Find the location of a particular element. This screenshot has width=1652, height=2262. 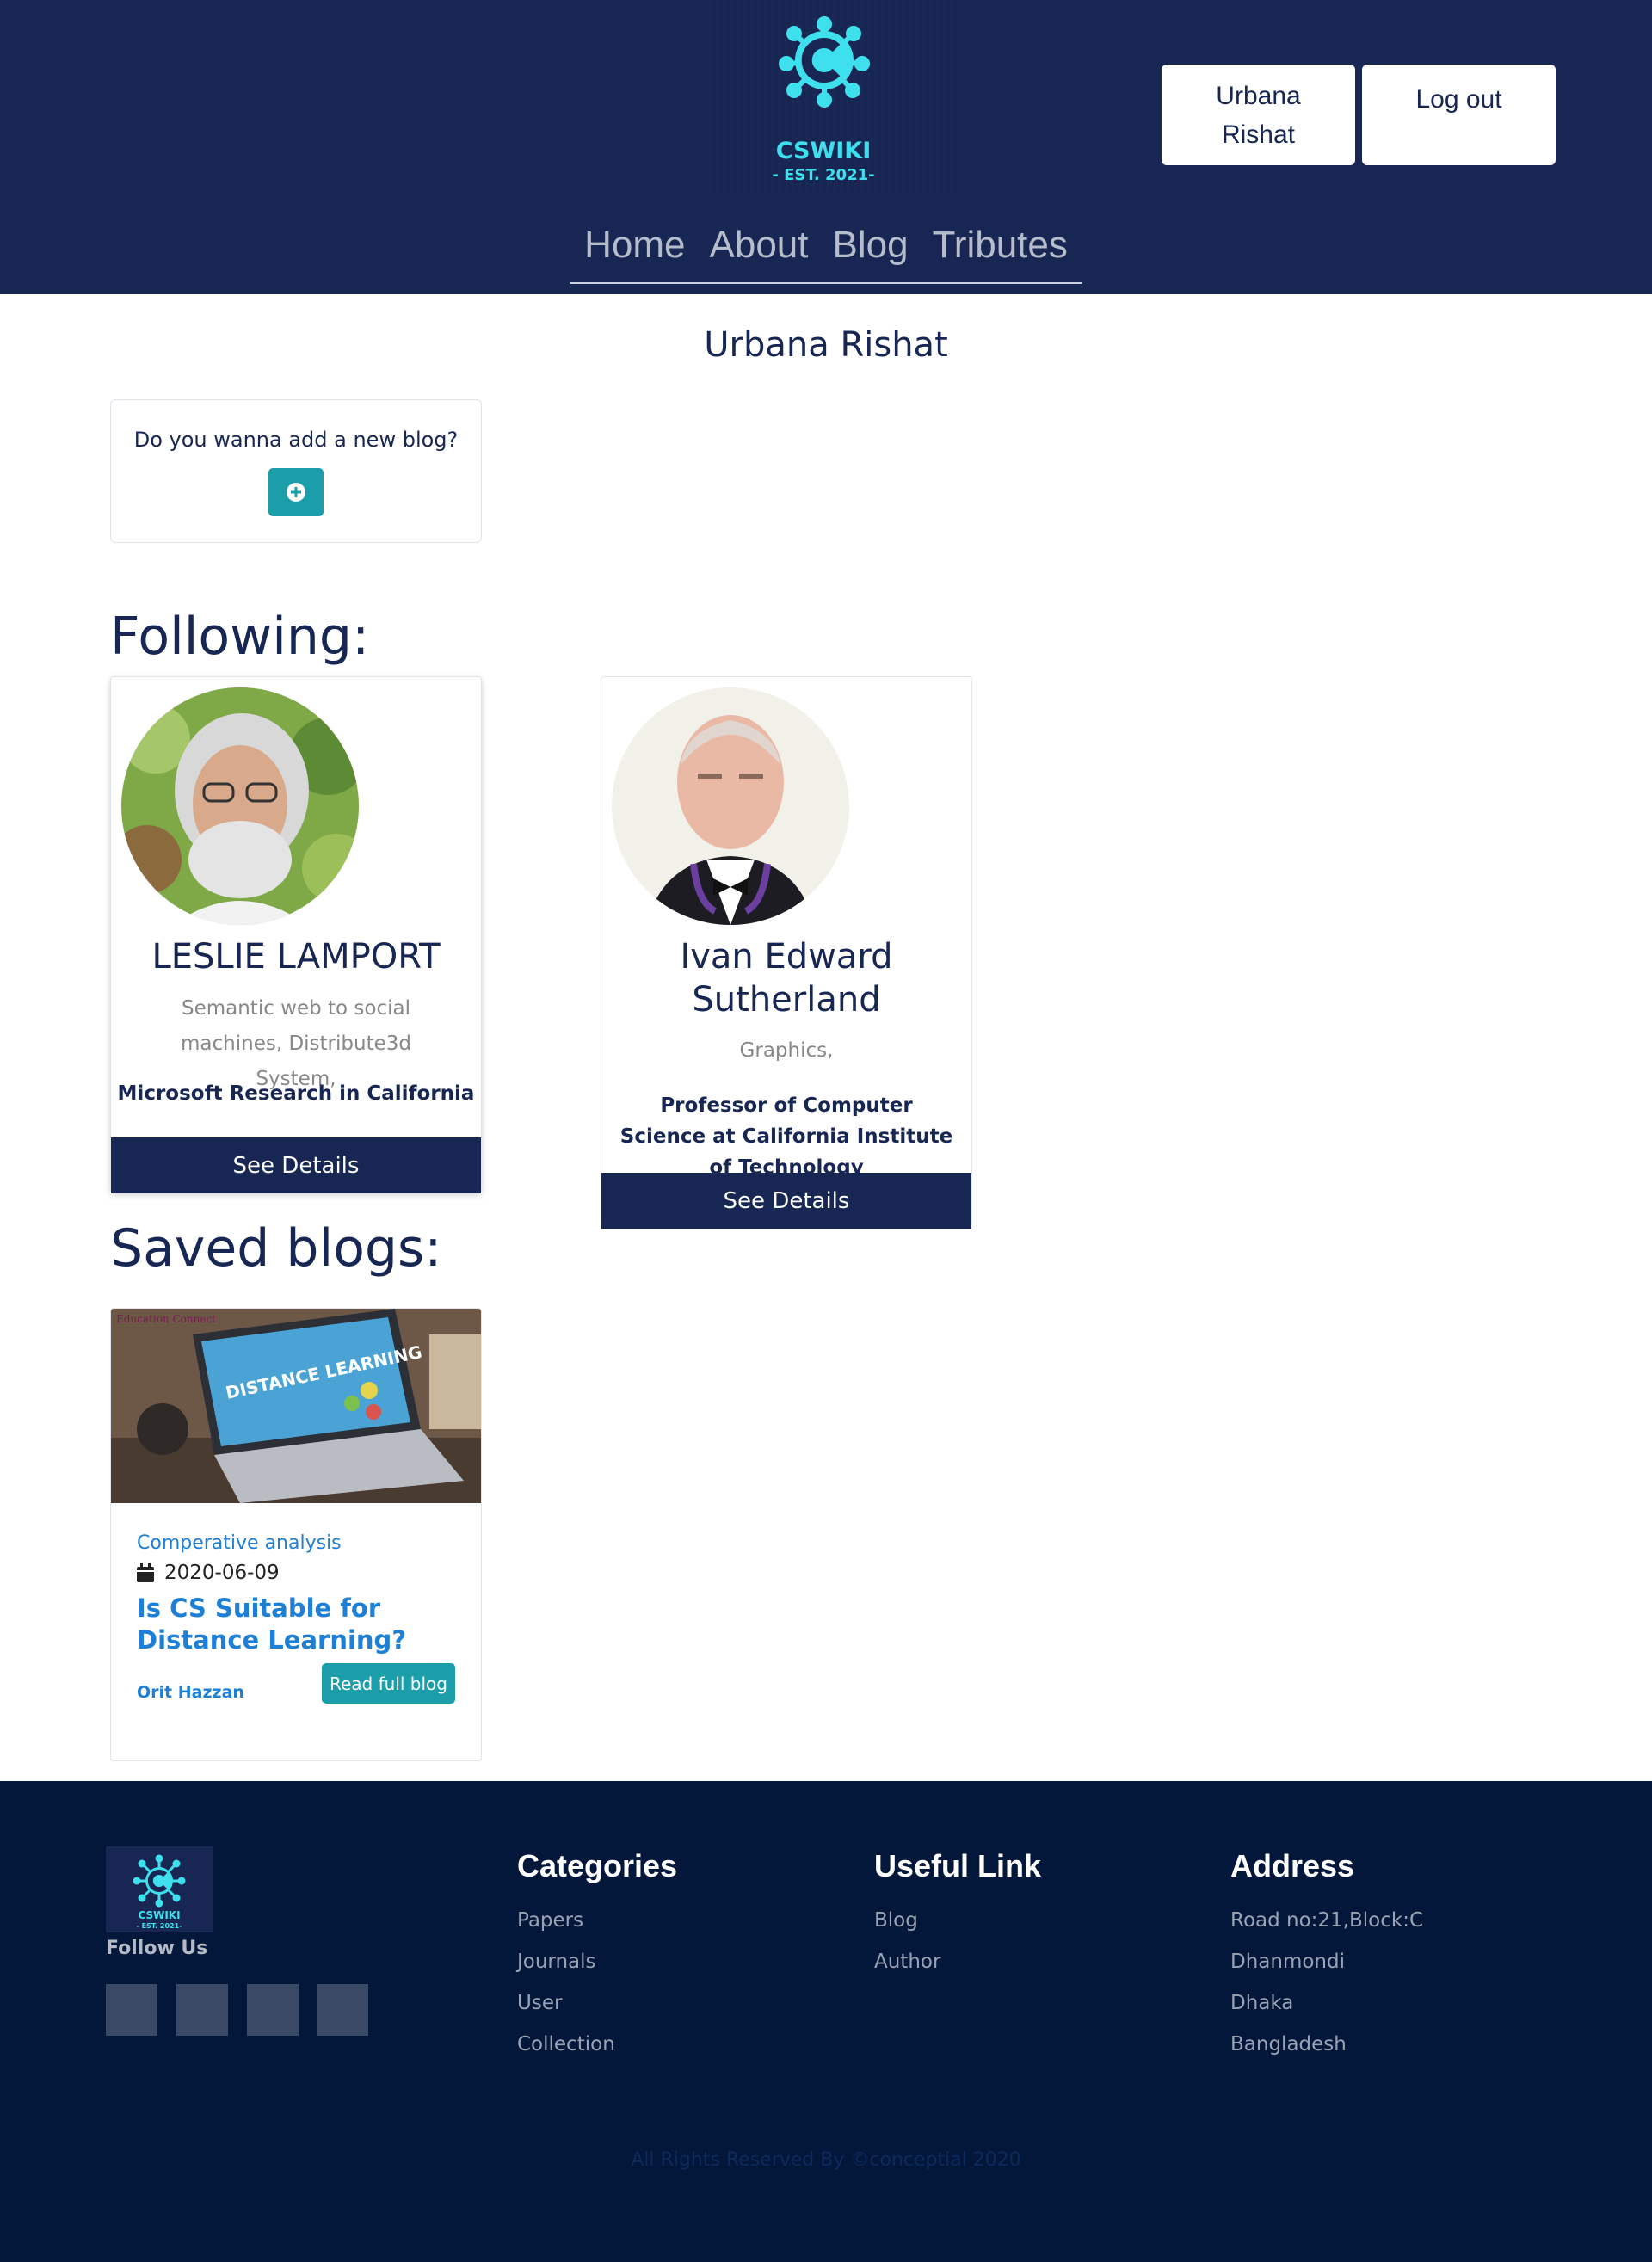

address-line: Dhaka is located at coordinates (1262, 2003).